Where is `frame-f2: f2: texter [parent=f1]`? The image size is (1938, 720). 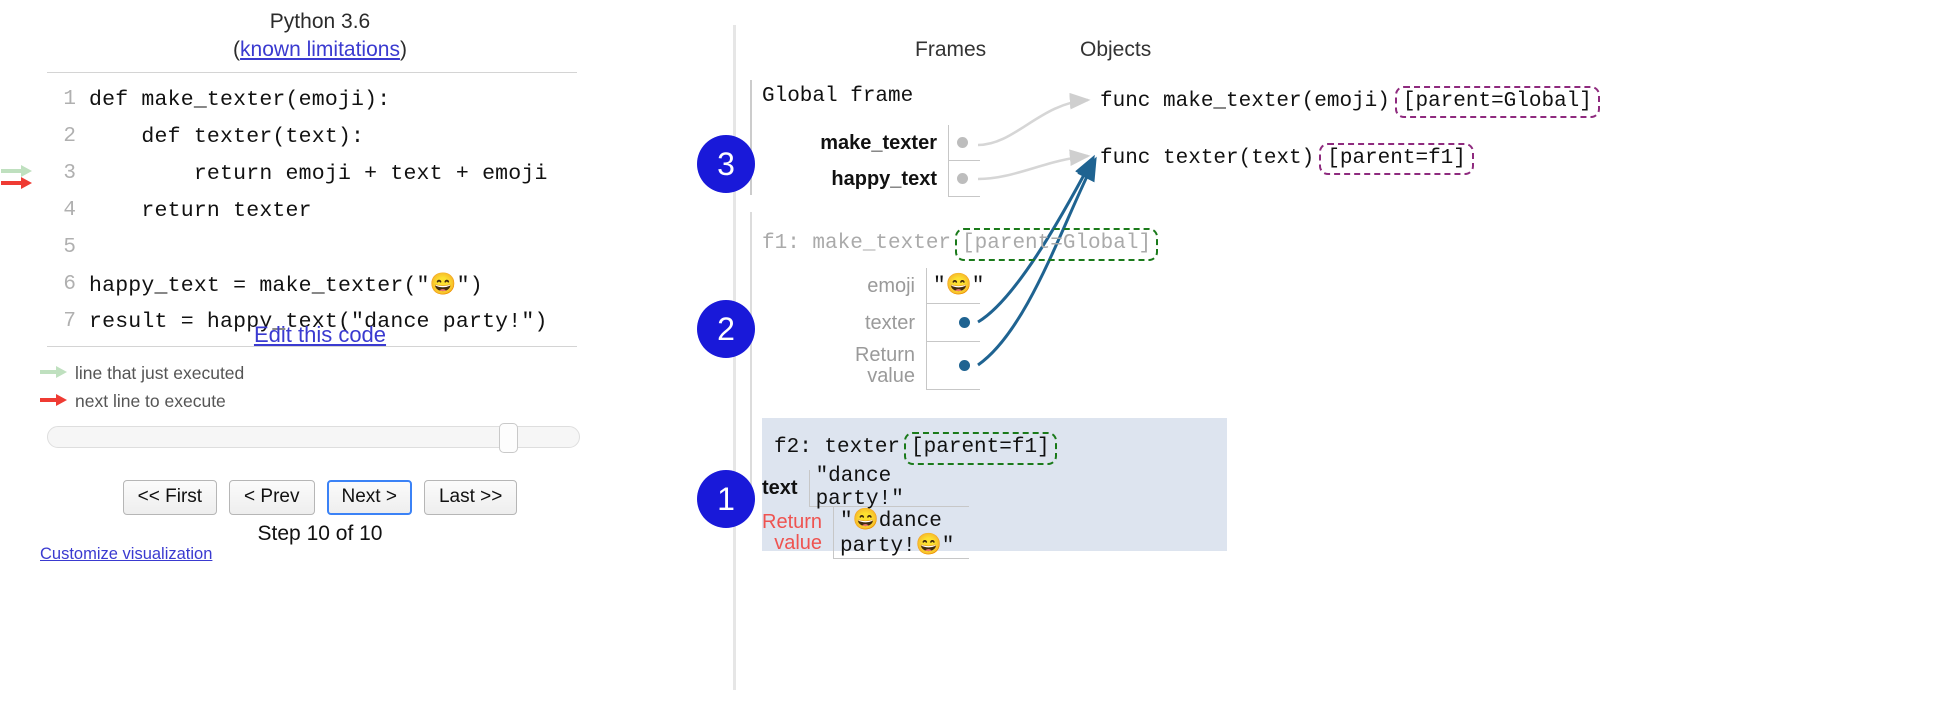 frame-f2: f2: texter [parent=f1] is located at coordinates (915, 449).